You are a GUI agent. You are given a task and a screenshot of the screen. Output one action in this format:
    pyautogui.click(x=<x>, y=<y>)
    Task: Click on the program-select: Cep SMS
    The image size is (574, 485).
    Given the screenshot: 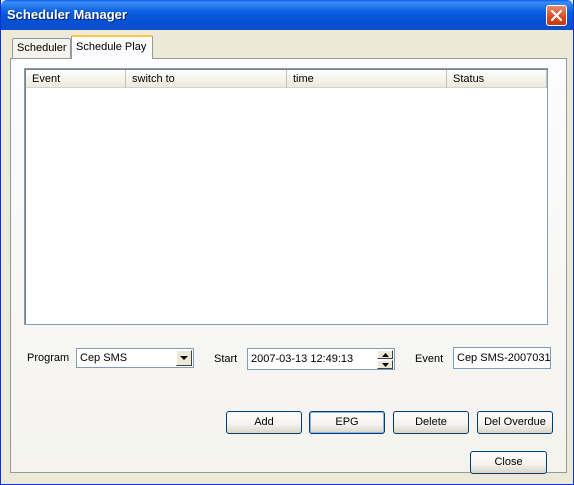 What is the action you would take?
    pyautogui.click(x=135, y=358)
    